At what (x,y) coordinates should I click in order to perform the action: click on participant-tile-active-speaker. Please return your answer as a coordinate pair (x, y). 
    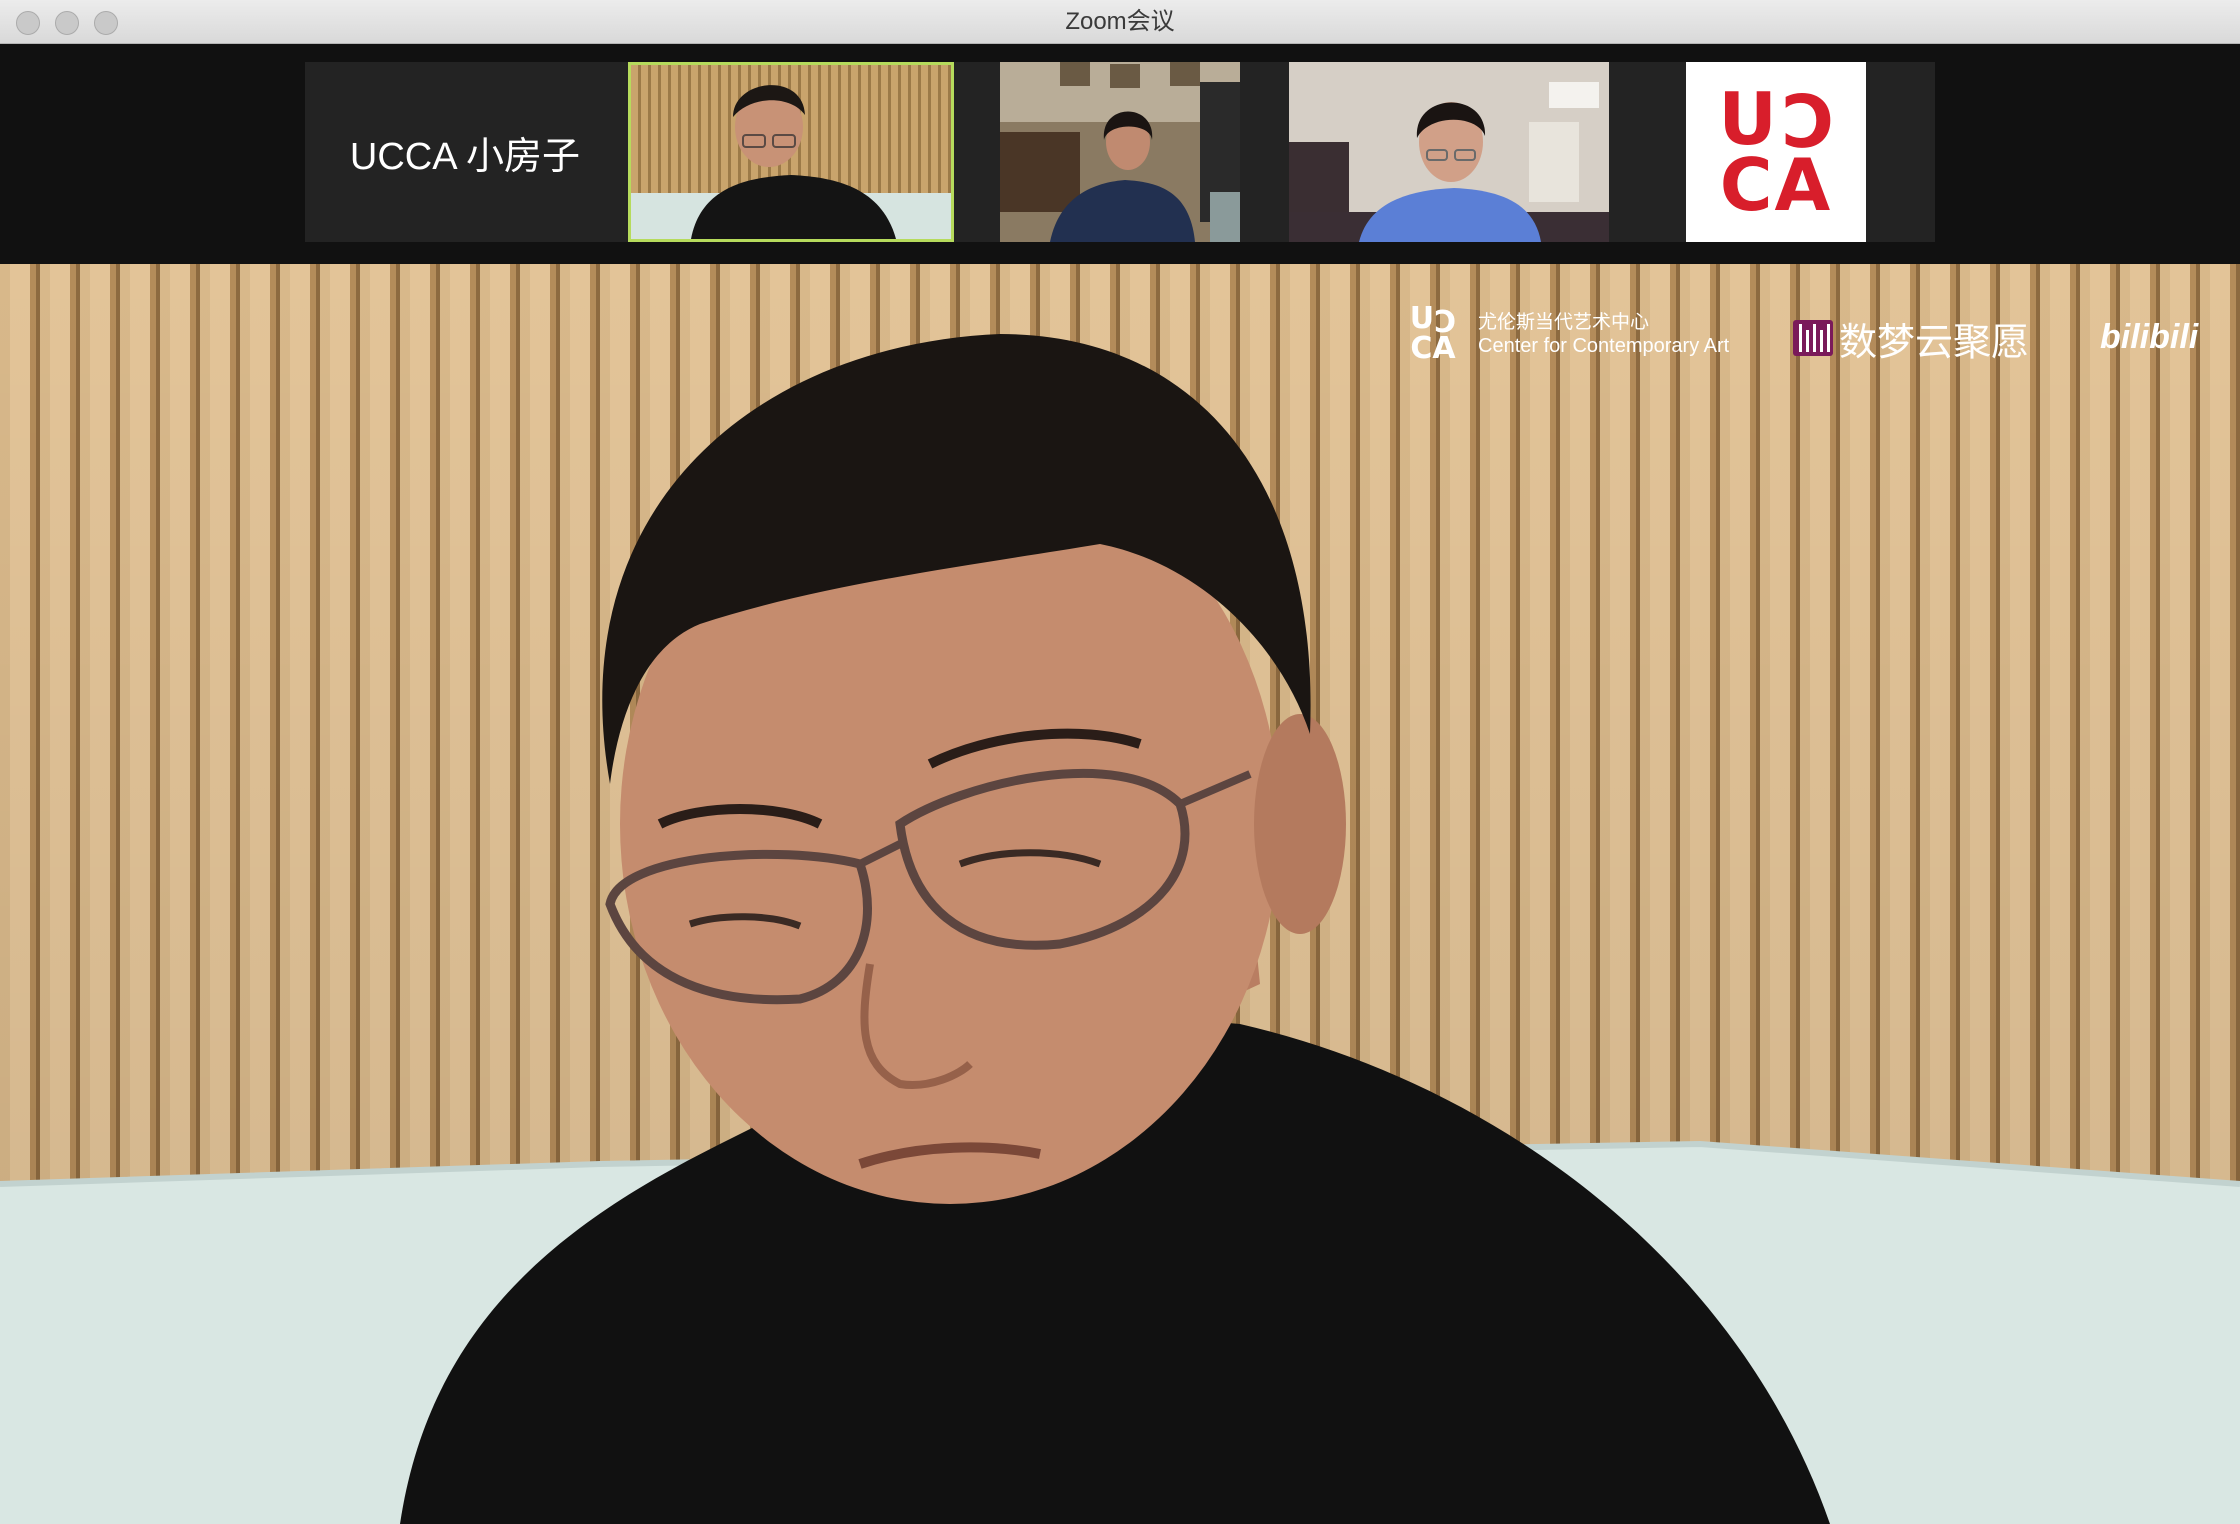
    Looking at the image, I should click on (791, 152).